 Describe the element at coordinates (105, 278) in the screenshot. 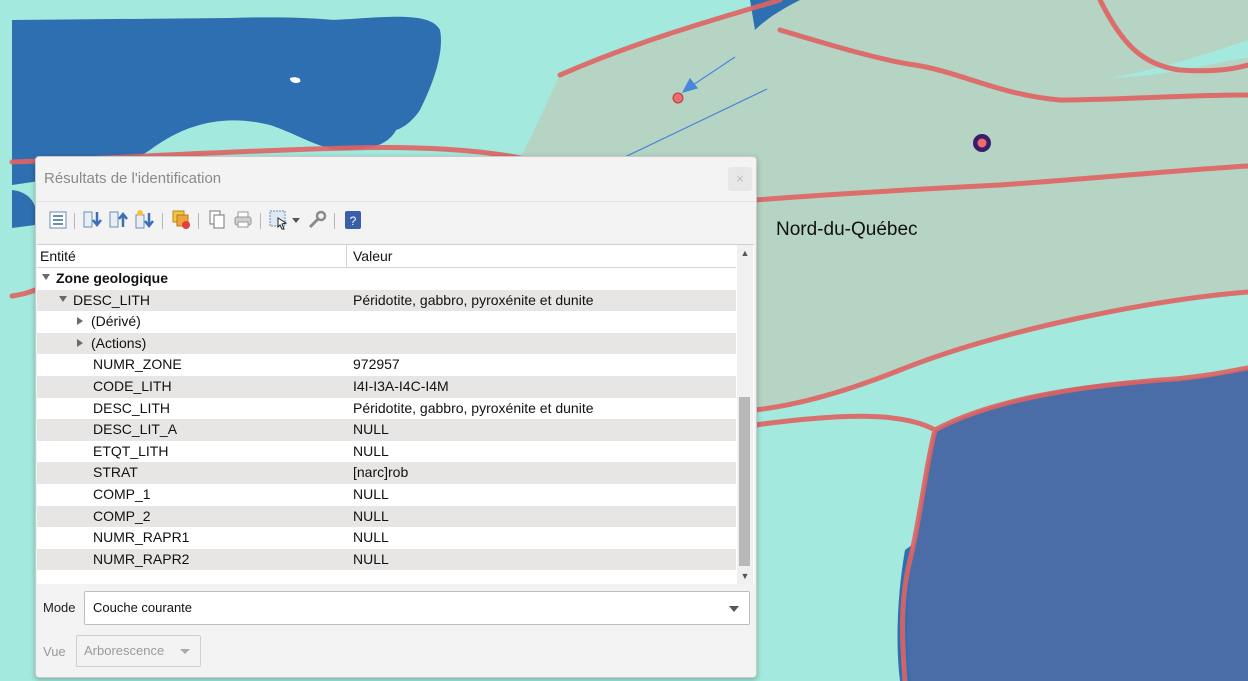

I see `tree-row-field: Zone geologique` at that location.